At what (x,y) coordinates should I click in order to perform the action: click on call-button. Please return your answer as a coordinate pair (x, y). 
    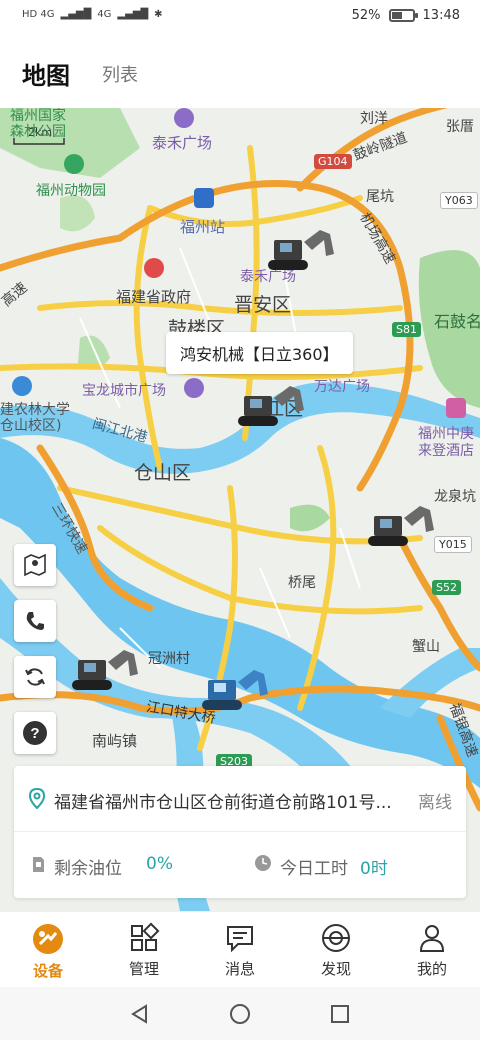
    Looking at the image, I should click on (35, 621).